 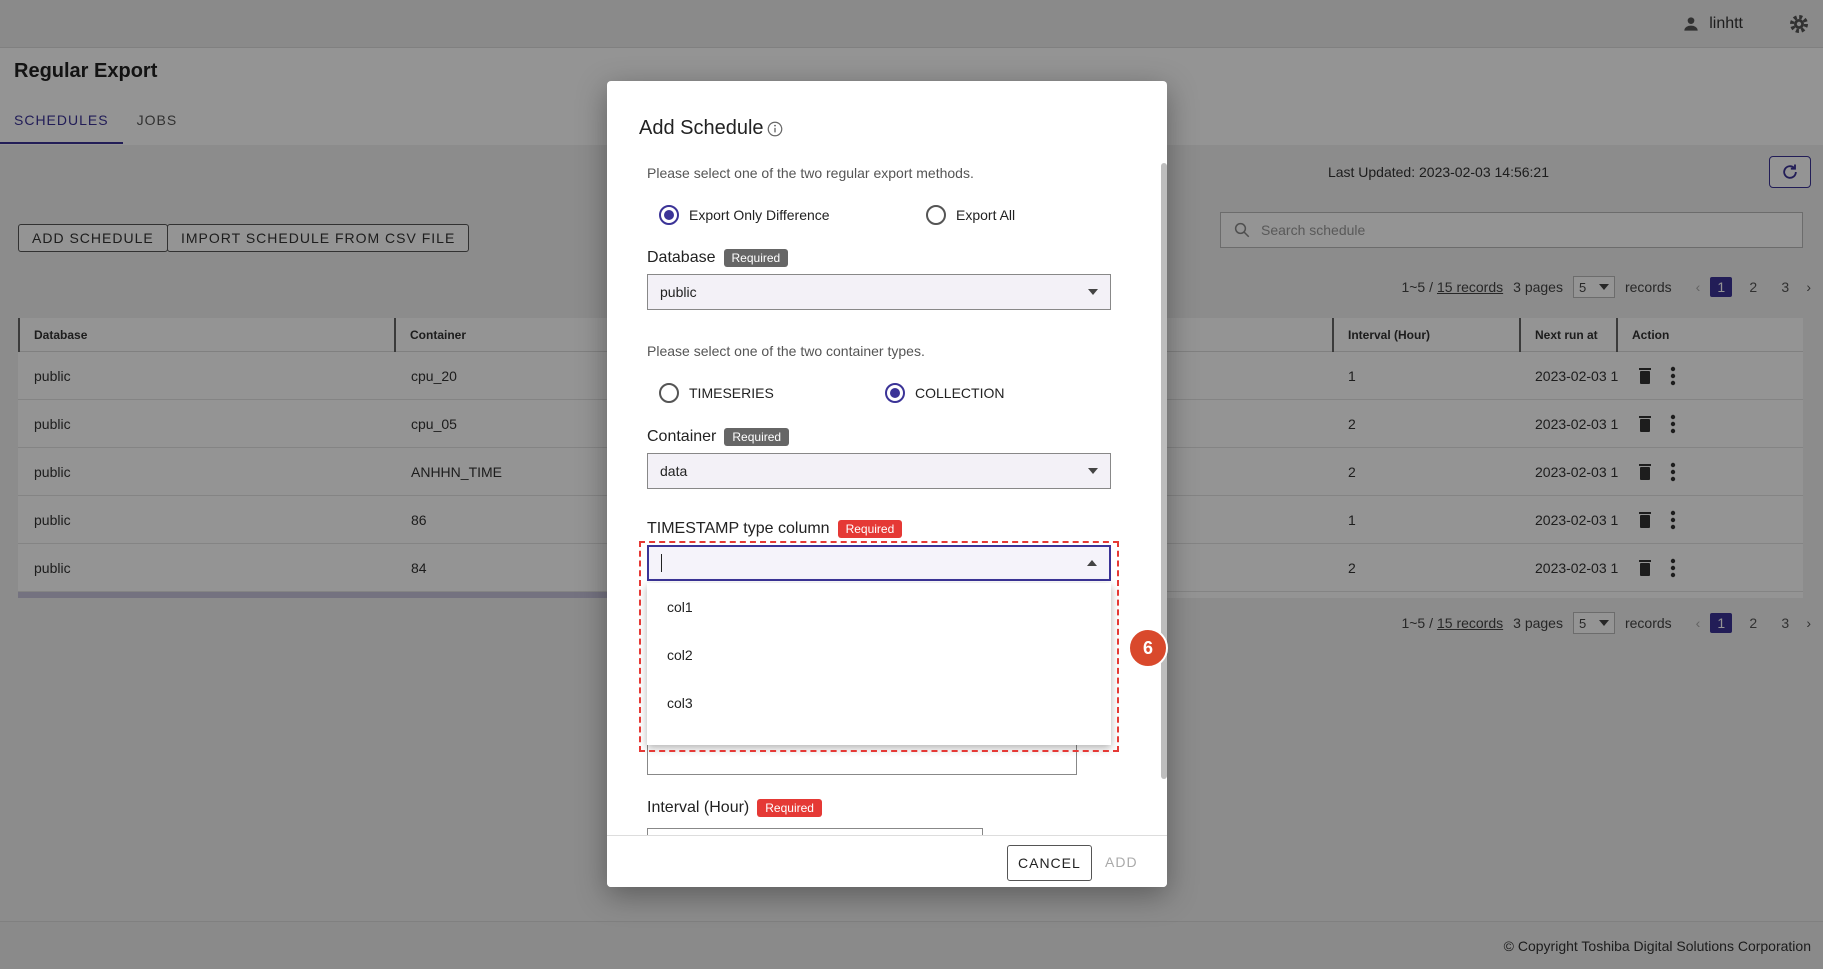 I want to click on container-label: Container Required, so click(x=718, y=437).